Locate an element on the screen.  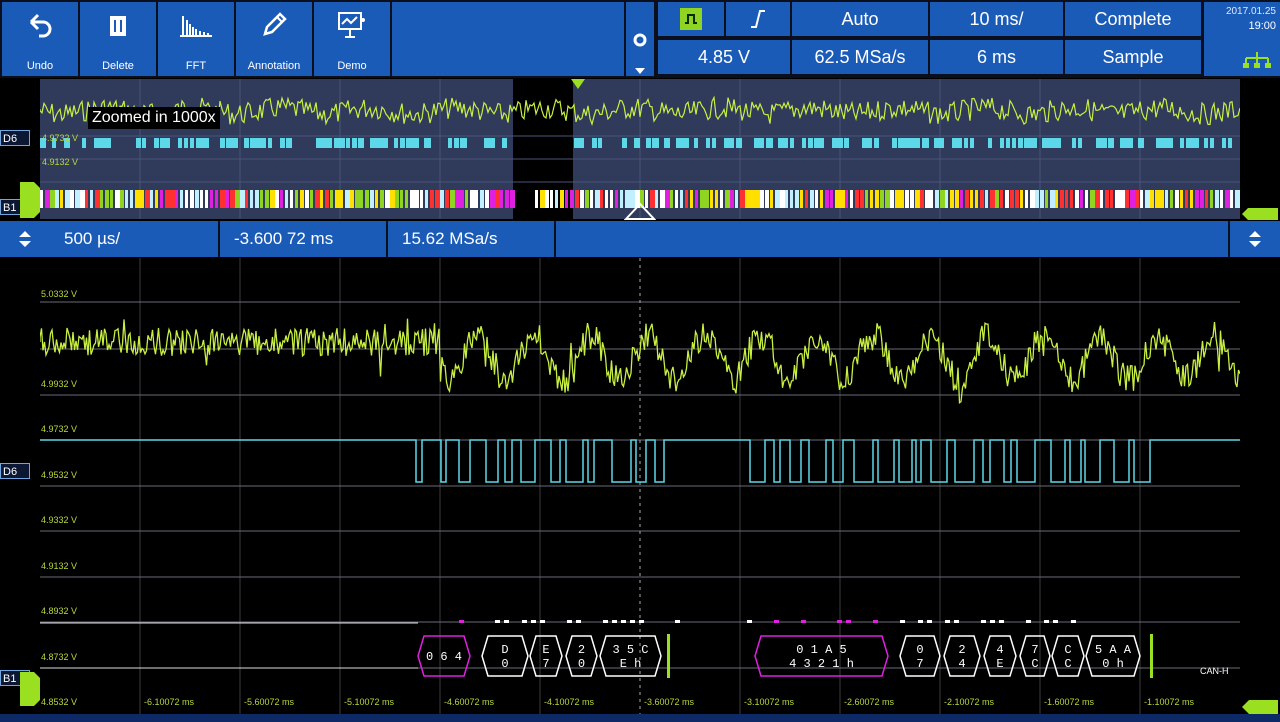
zoom-factor-label: Zoomed in 1000x is located at coordinates (154, 118).